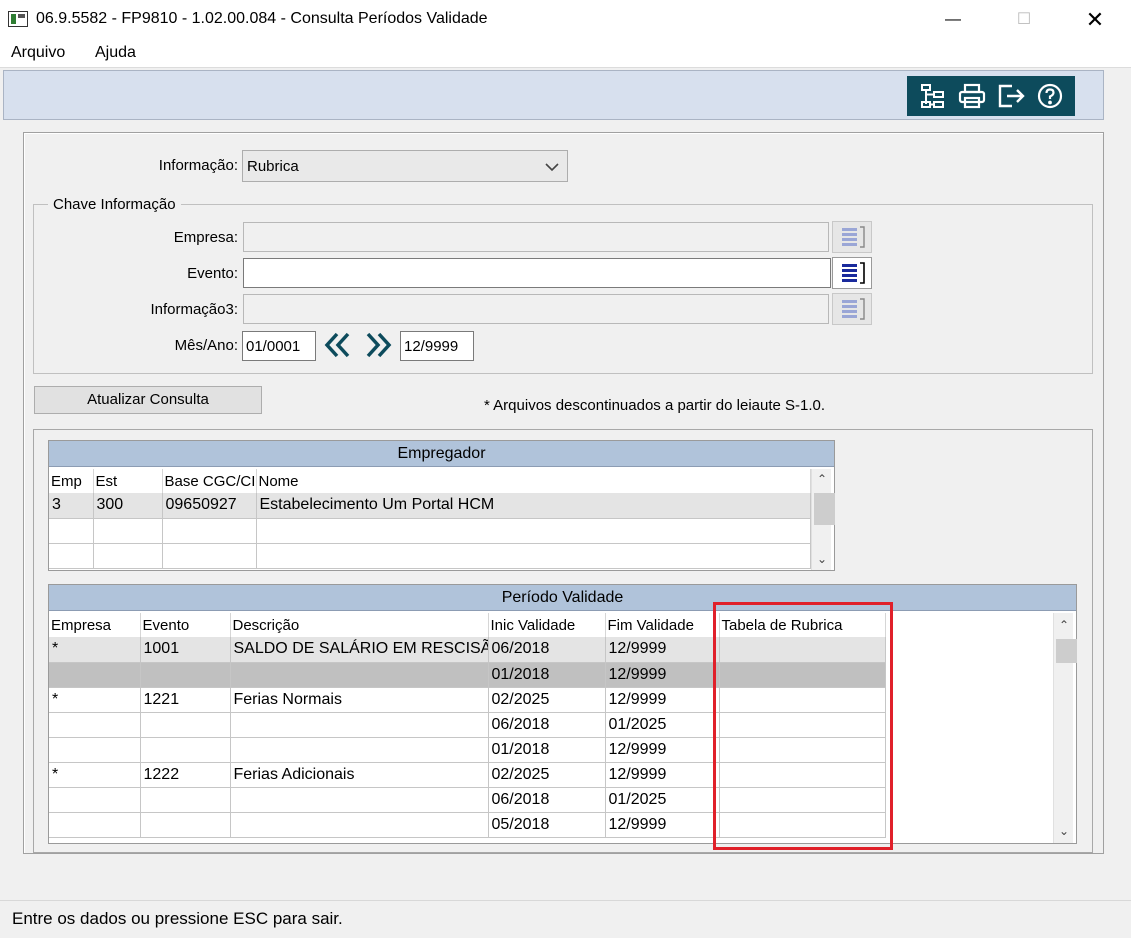 Image resolution: width=1131 pixels, height=938 pixels. Describe the element at coordinates (1024, 20) in the screenshot. I see `maximize-button: ☐` at that location.